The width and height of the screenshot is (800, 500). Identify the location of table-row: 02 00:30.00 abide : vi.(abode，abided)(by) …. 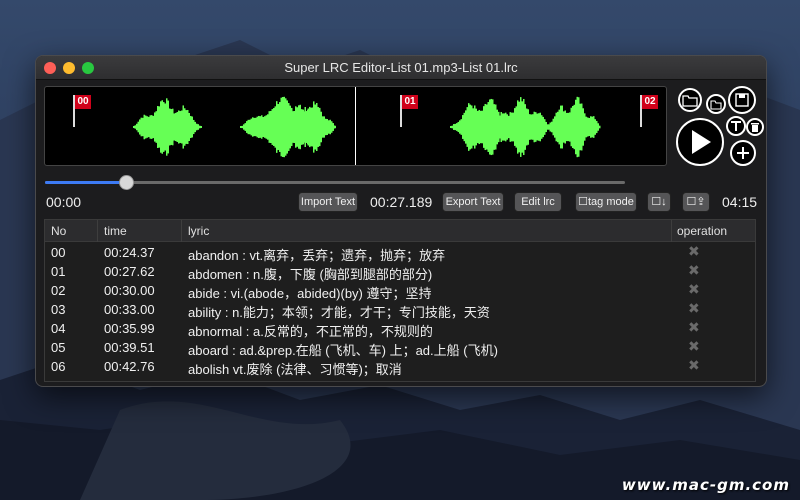
(400, 291).